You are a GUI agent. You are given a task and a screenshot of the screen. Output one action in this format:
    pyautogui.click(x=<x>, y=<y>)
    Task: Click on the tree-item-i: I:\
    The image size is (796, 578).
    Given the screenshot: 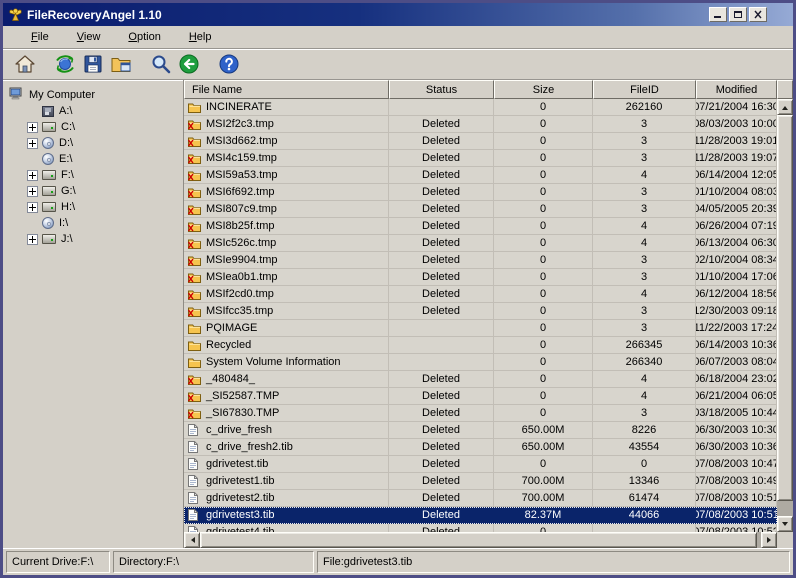 What is the action you would take?
    pyautogui.click(x=104, y=223)
    